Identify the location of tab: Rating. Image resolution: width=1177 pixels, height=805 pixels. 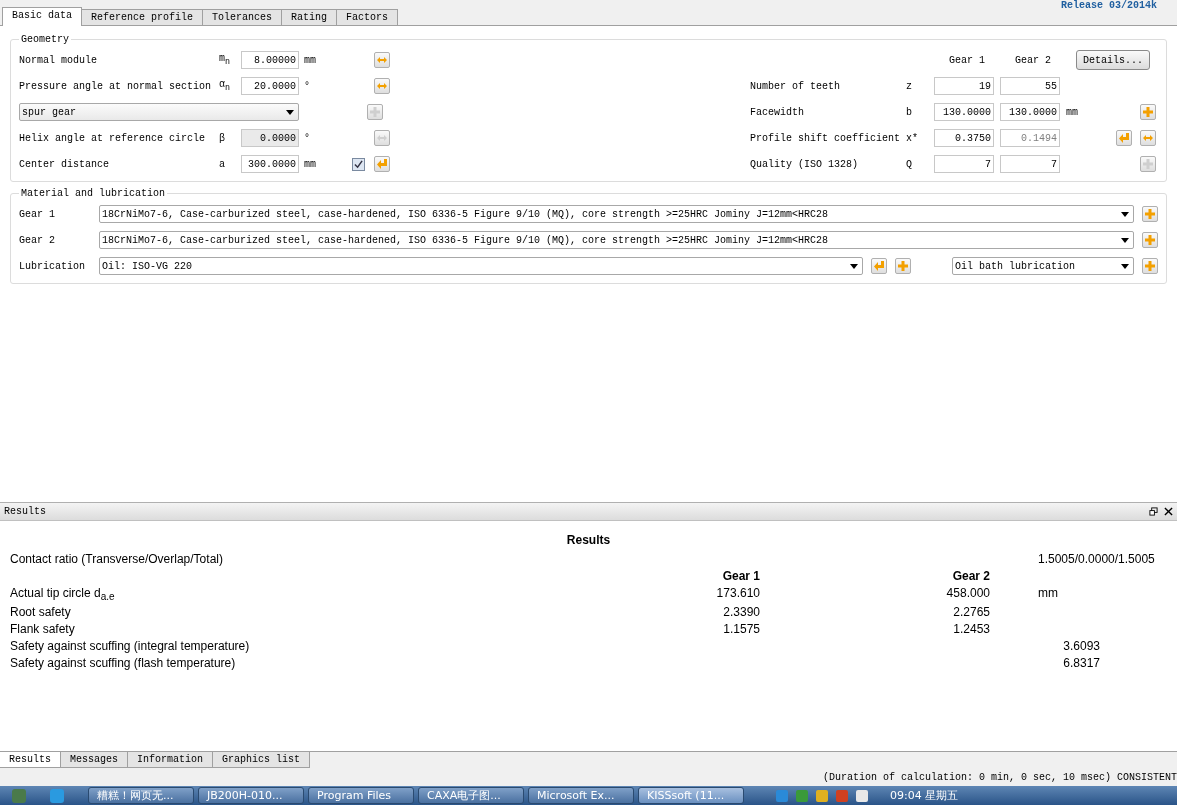
(309, 17).